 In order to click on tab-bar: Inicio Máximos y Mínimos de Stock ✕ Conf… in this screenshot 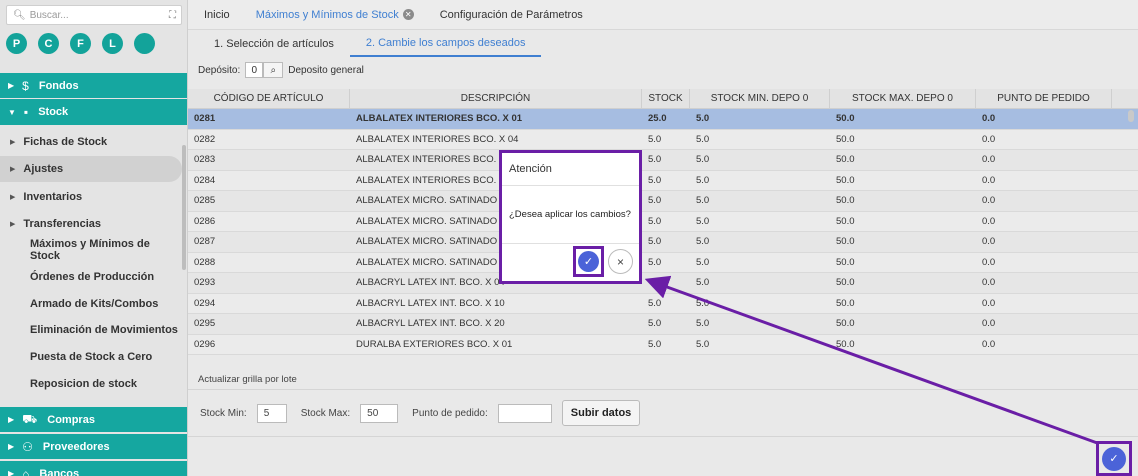, I will do `click(663, 15)`.